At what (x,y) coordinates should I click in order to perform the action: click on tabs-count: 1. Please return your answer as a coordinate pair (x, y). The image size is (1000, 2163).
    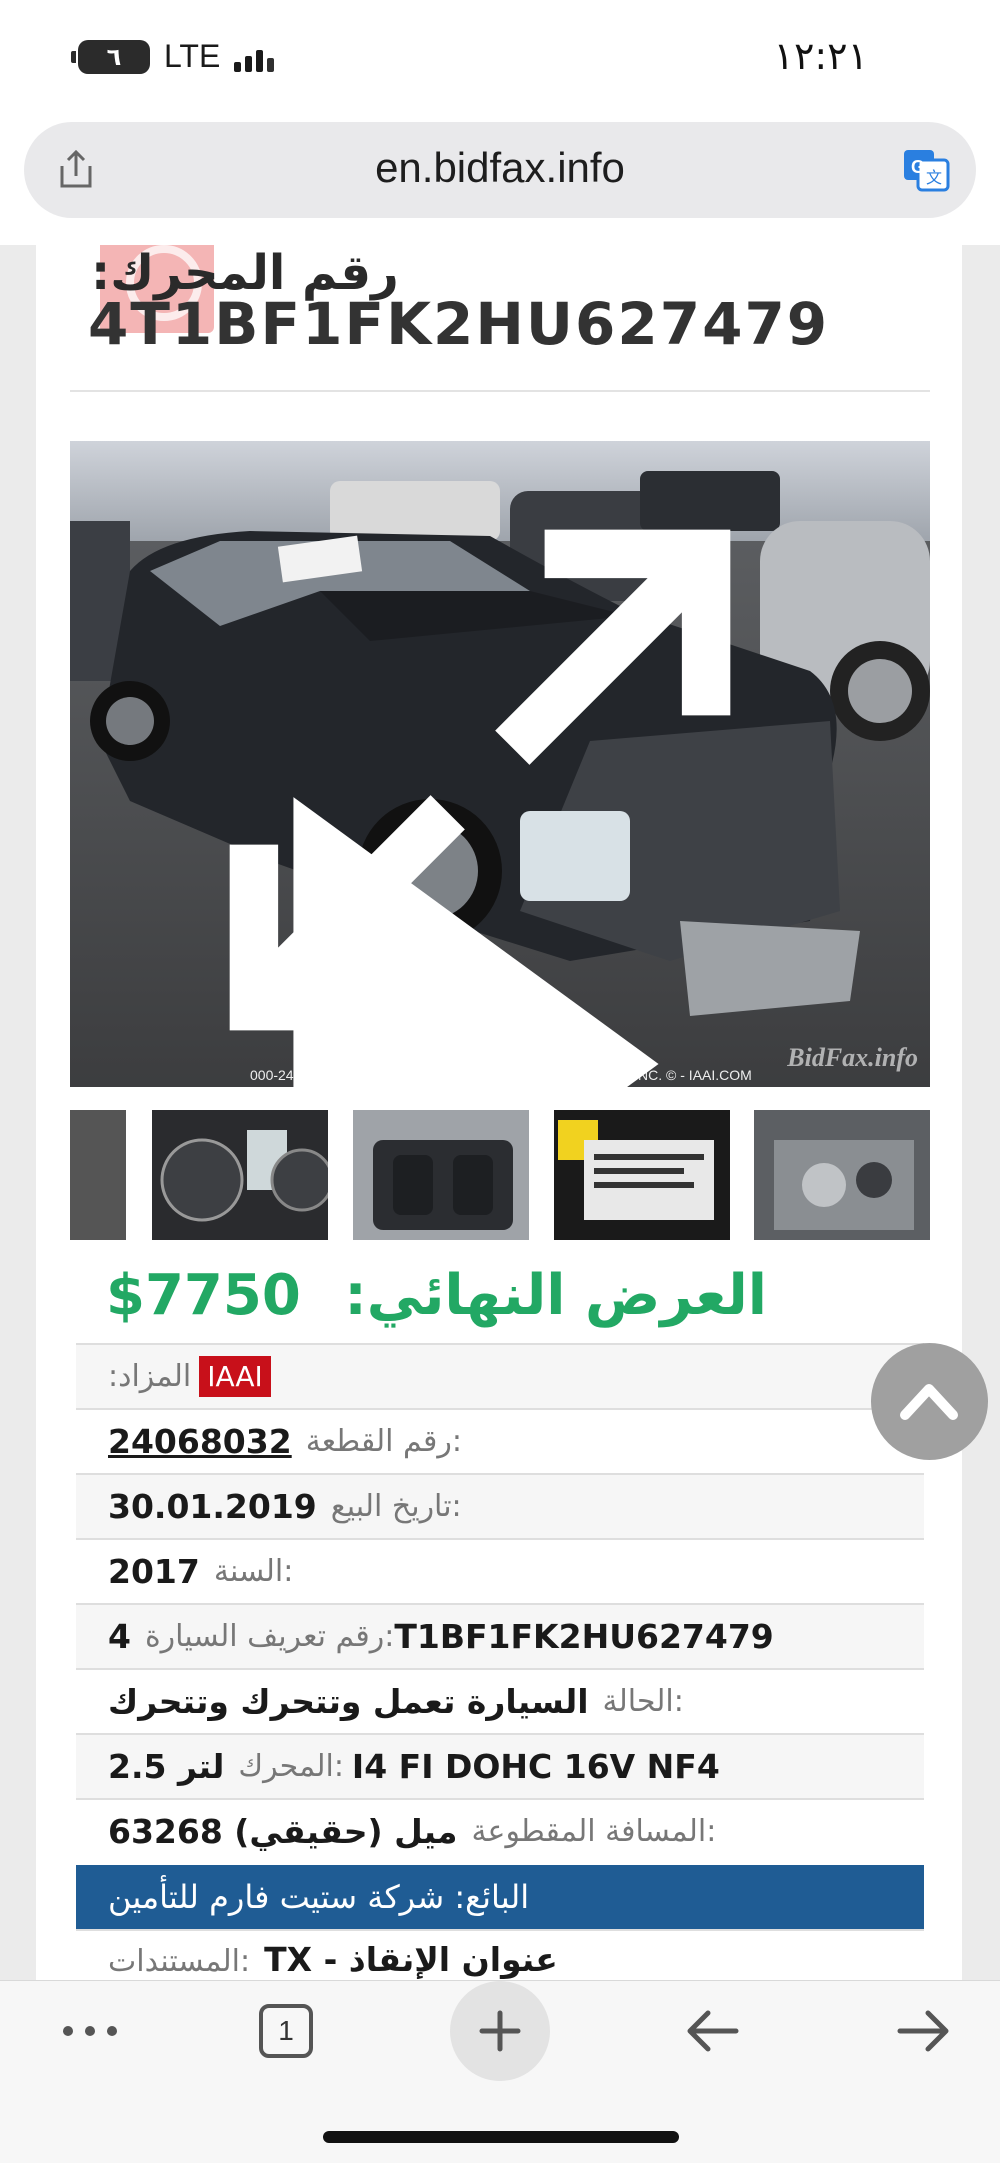
    Looking at the image, I should click on (286, 2031).